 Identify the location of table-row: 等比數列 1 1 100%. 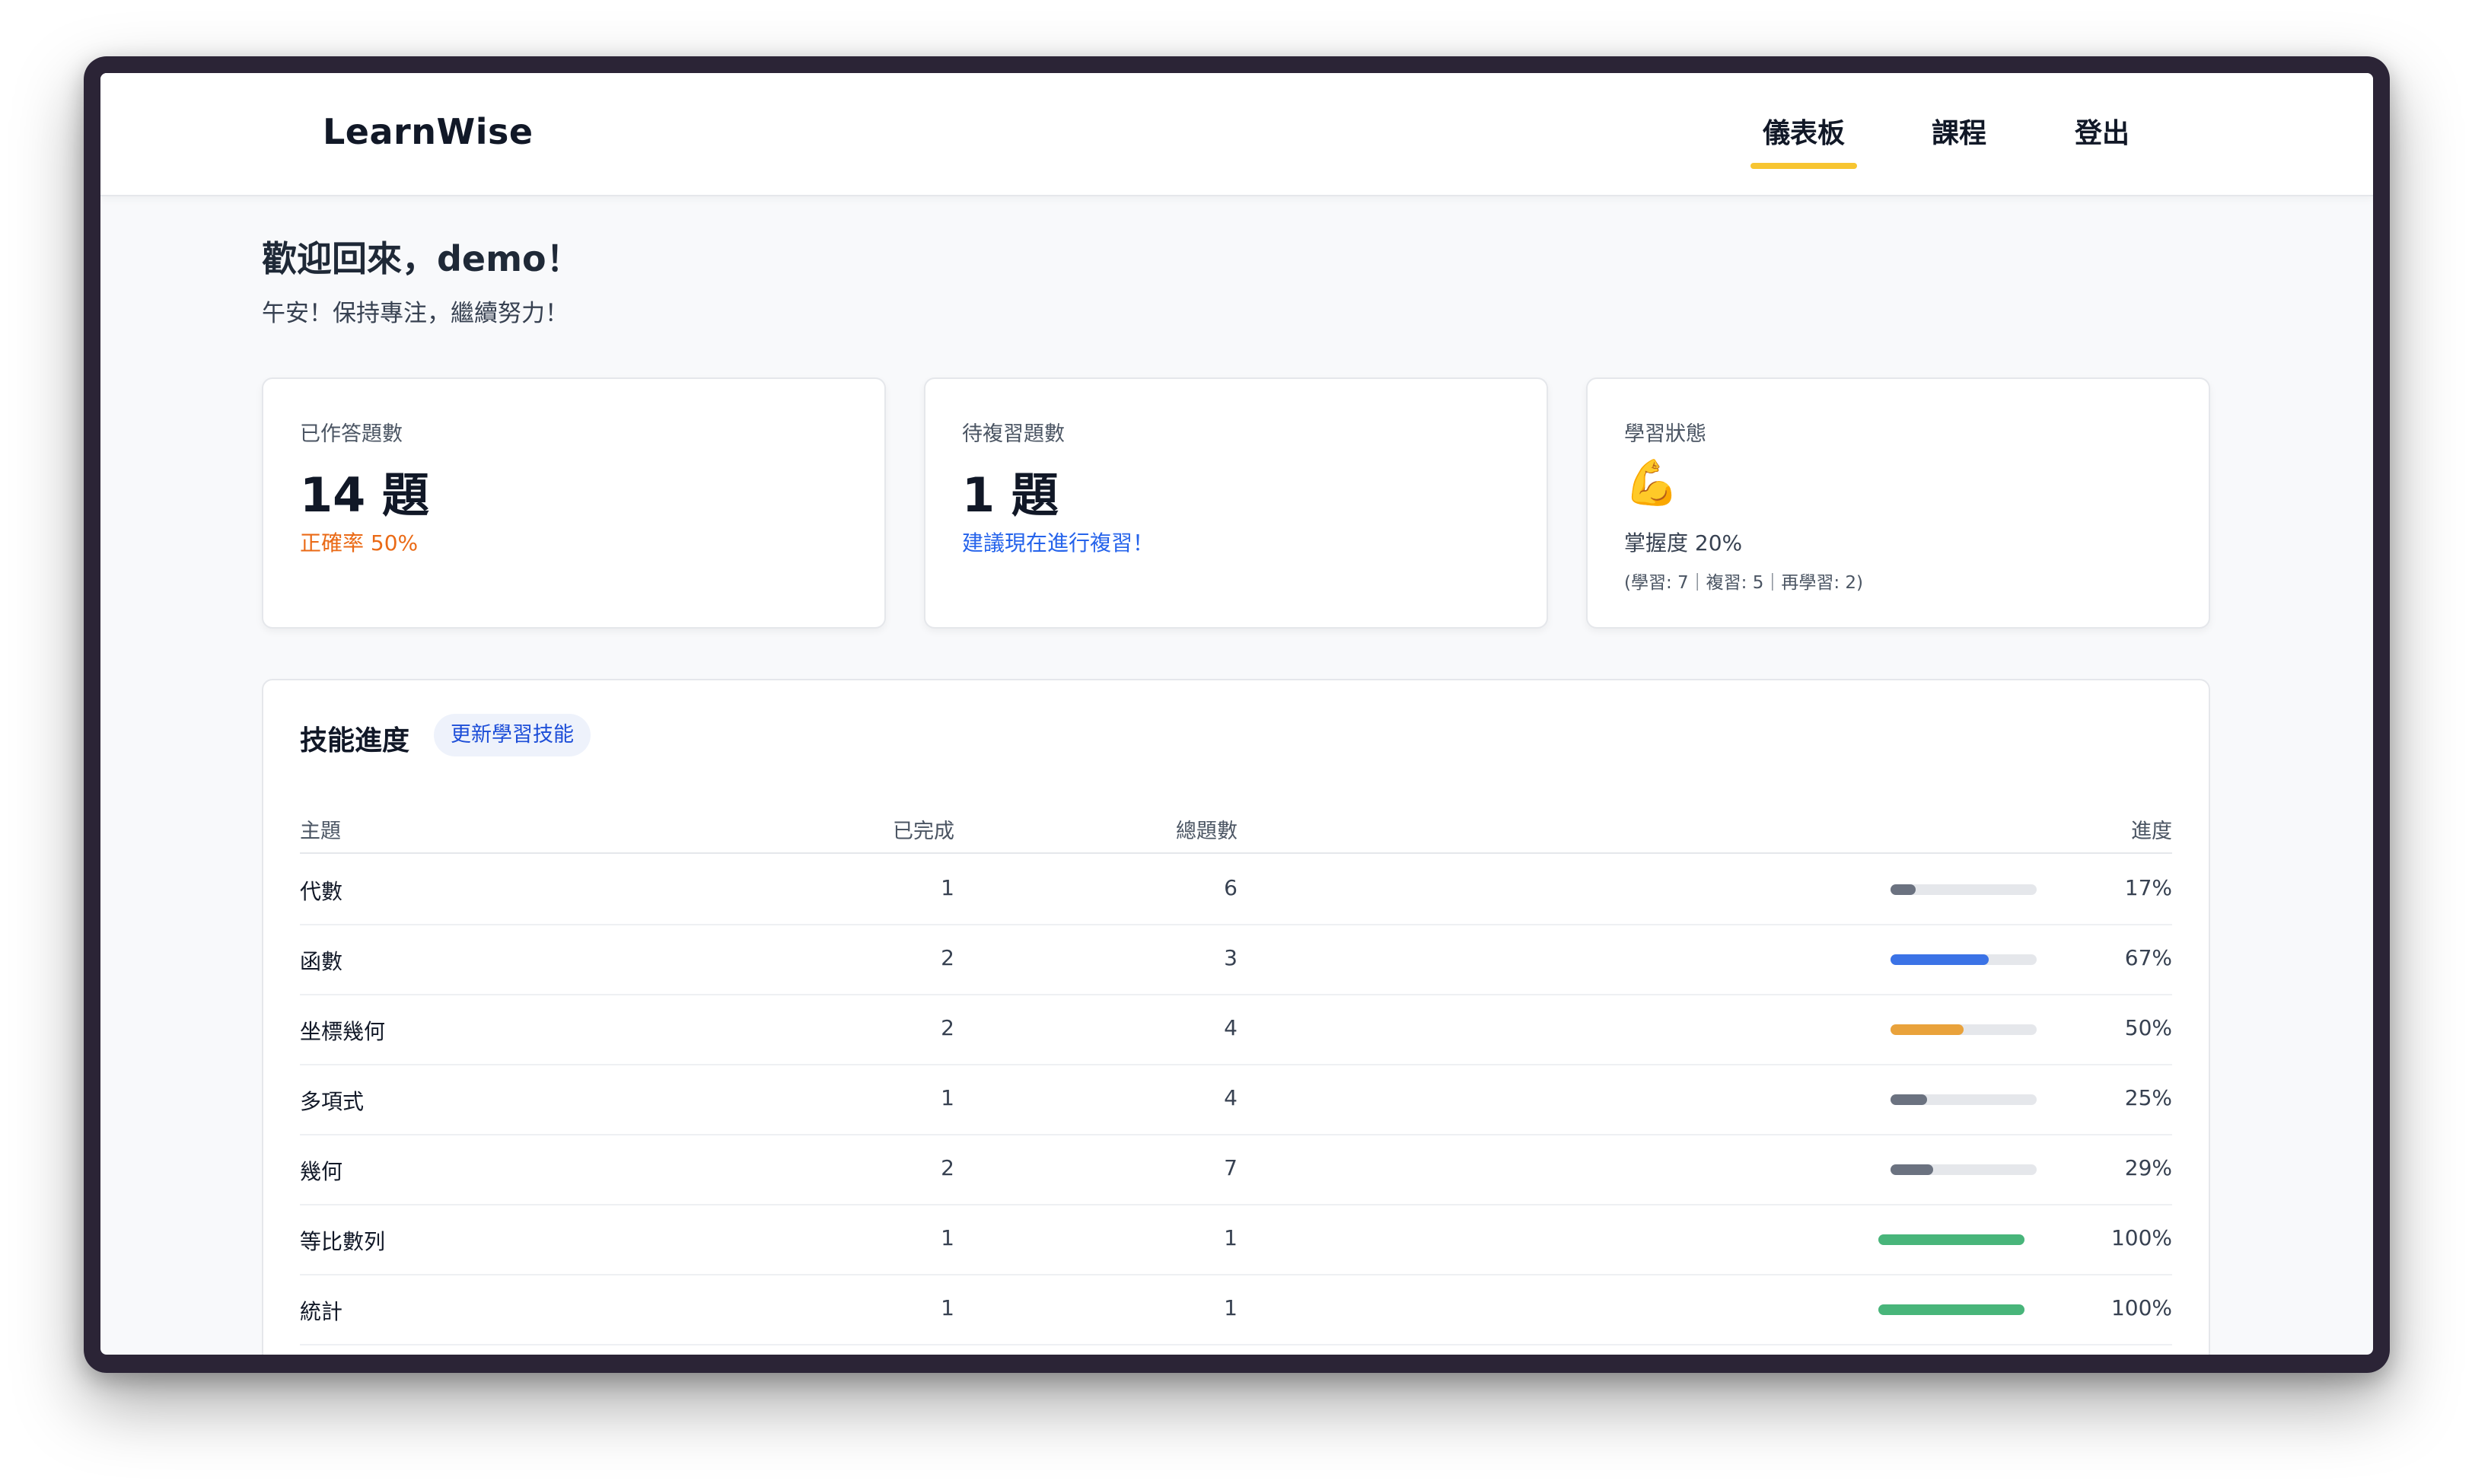
(1236, 1239).